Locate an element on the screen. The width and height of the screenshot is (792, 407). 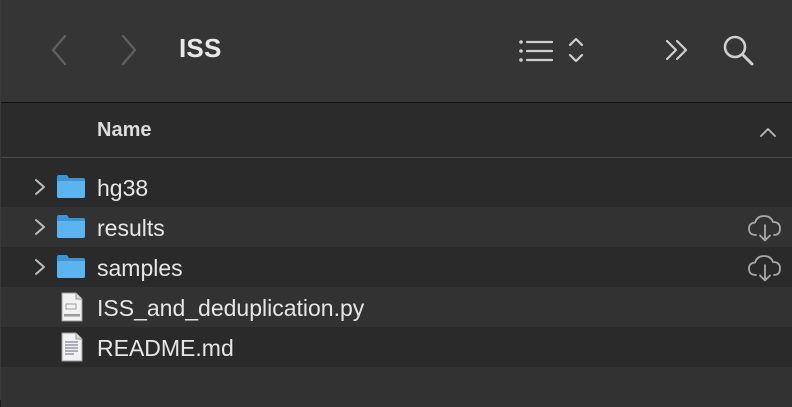
list-item-samples: samples is located at coordinates (396, 267).